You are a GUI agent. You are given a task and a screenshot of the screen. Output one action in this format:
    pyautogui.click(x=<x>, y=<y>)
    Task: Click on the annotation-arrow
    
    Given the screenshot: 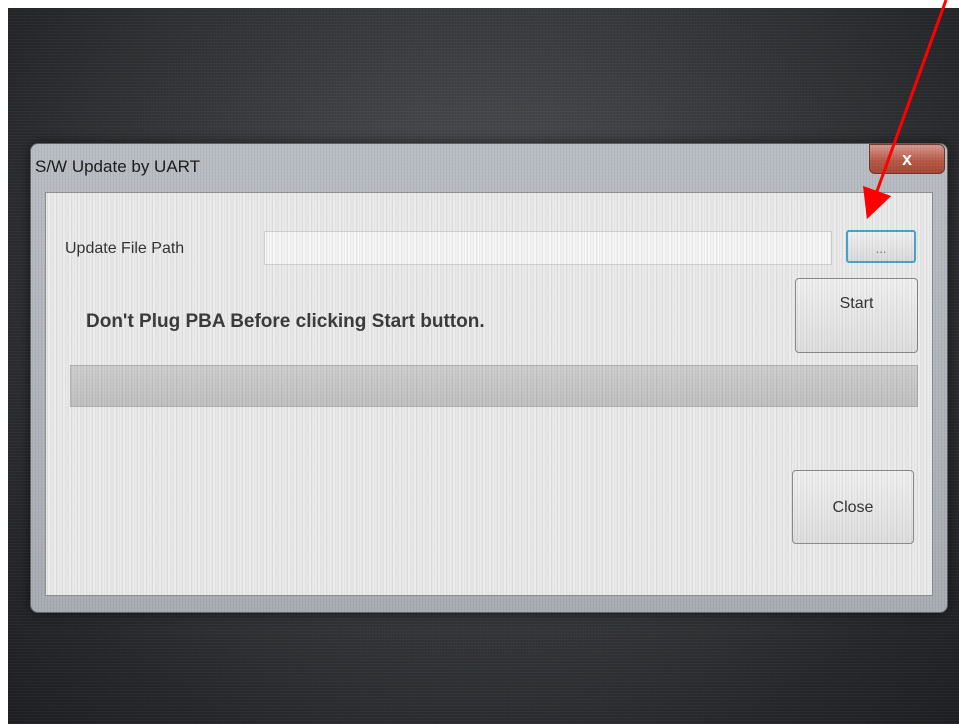 What is the action you would take?
    pyautogui.click(x=905, y=110)
    